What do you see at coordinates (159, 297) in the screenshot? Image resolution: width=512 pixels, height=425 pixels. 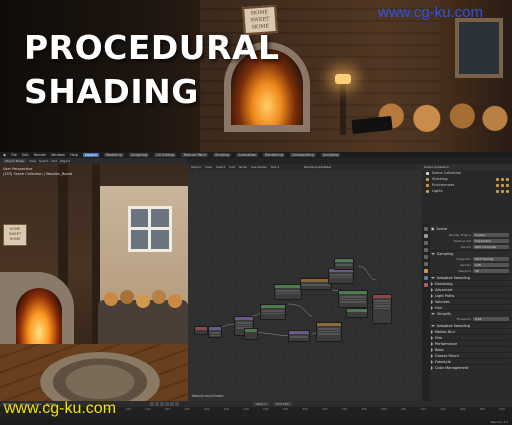 I see `pillow-render` at bounding box center [159, 297].